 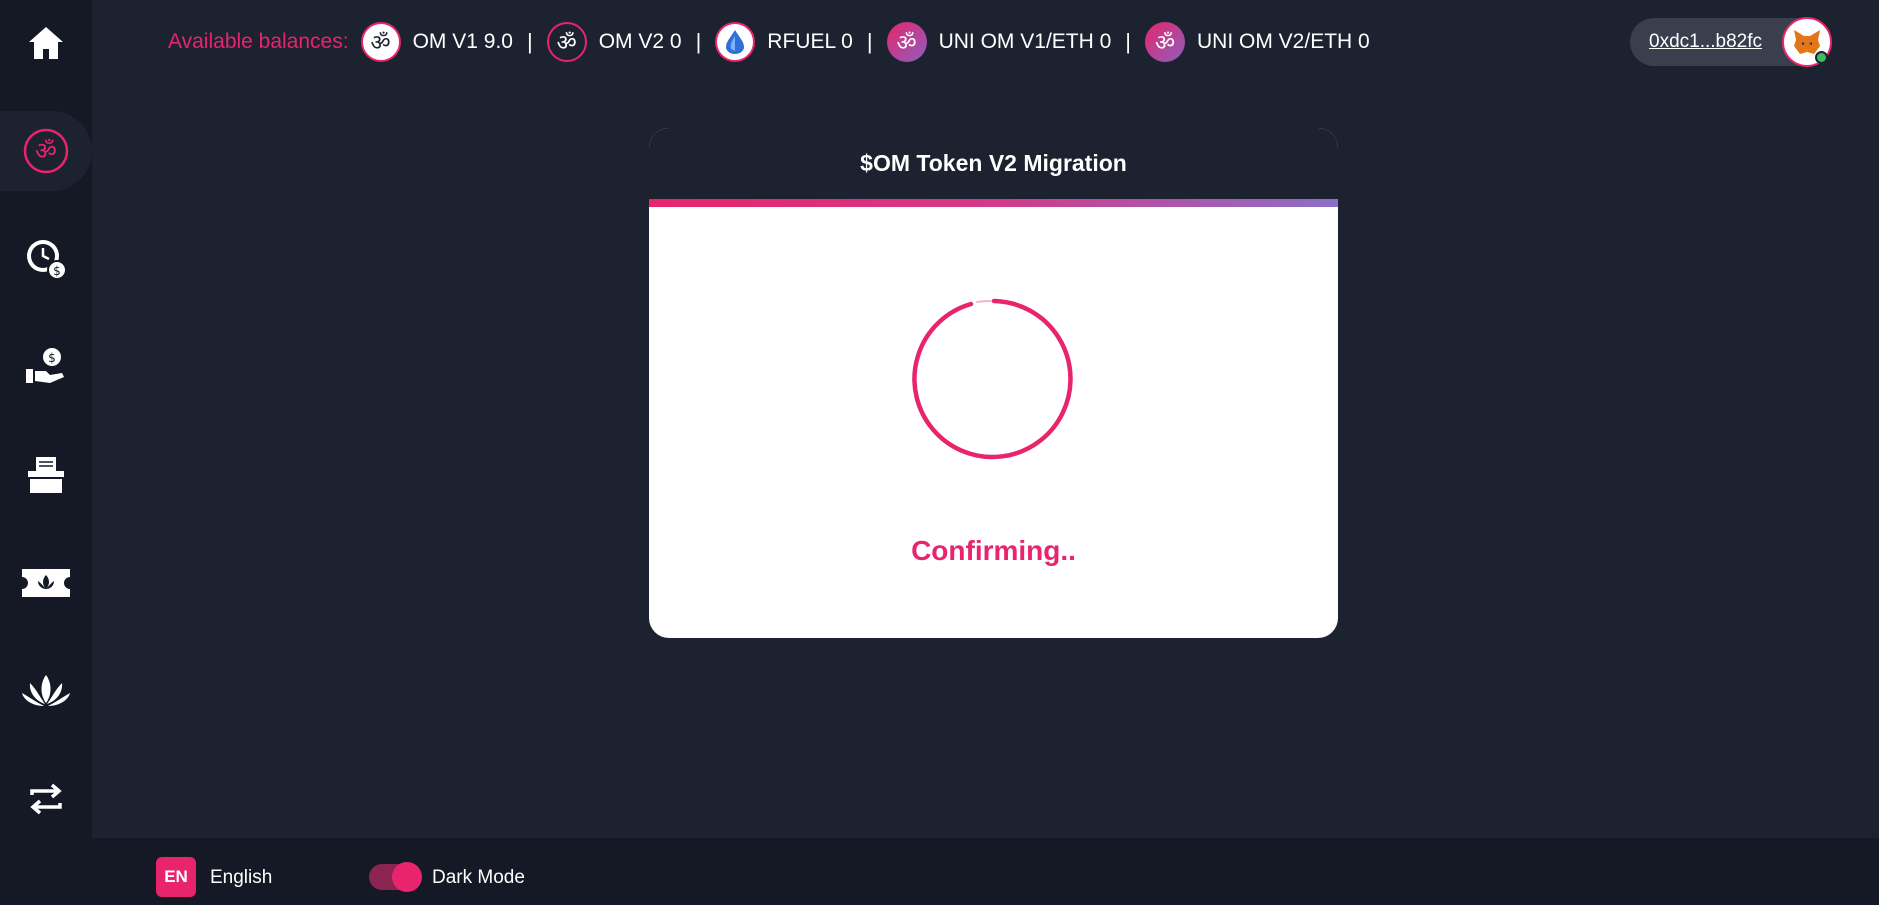 I want to click on wallet-button: 0xdc1...b82fc, so click(x=1731, y=42).